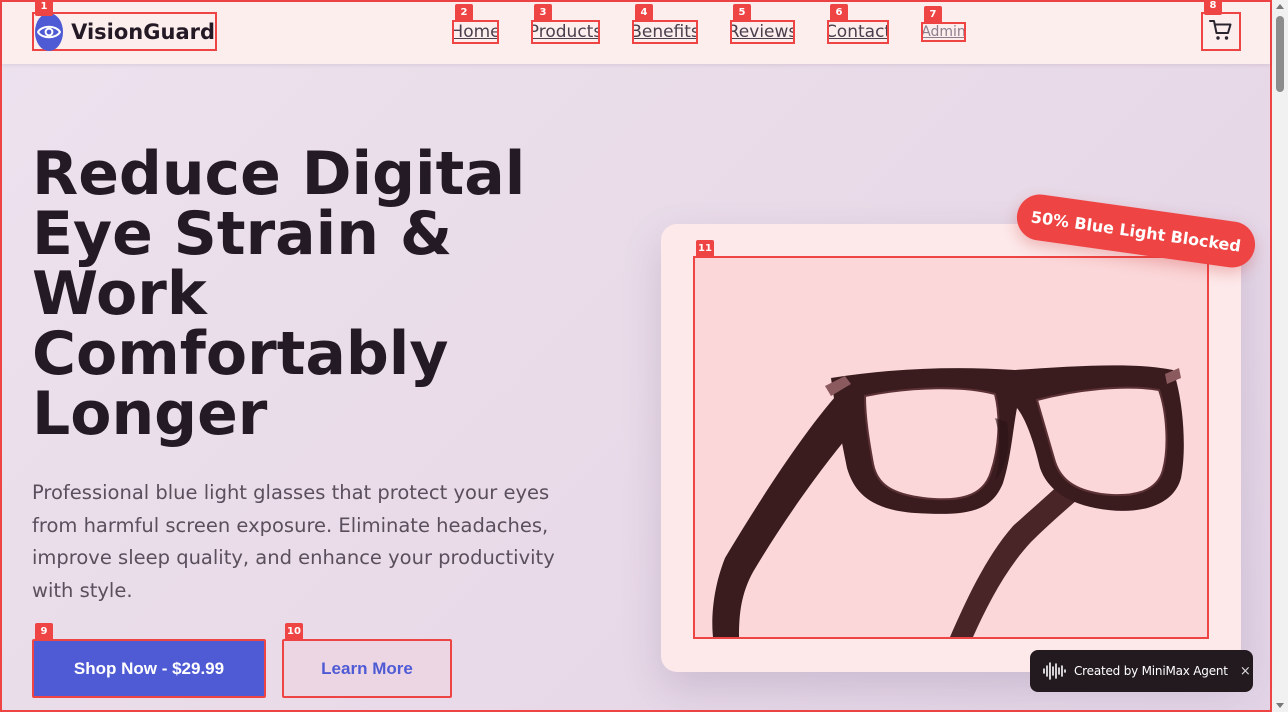  Describe the element at coordinates (543, 13) in the screenshot. I see `marker-products: 3` at that location.